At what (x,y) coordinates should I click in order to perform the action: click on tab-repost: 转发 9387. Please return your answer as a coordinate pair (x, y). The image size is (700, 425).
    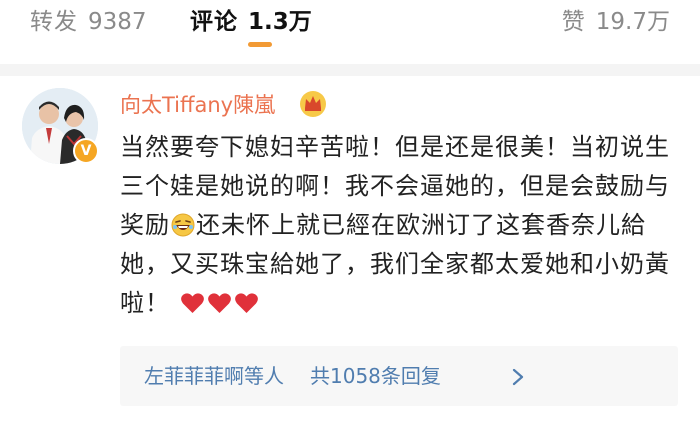
    Looking at the image, I should click on (88, 22).